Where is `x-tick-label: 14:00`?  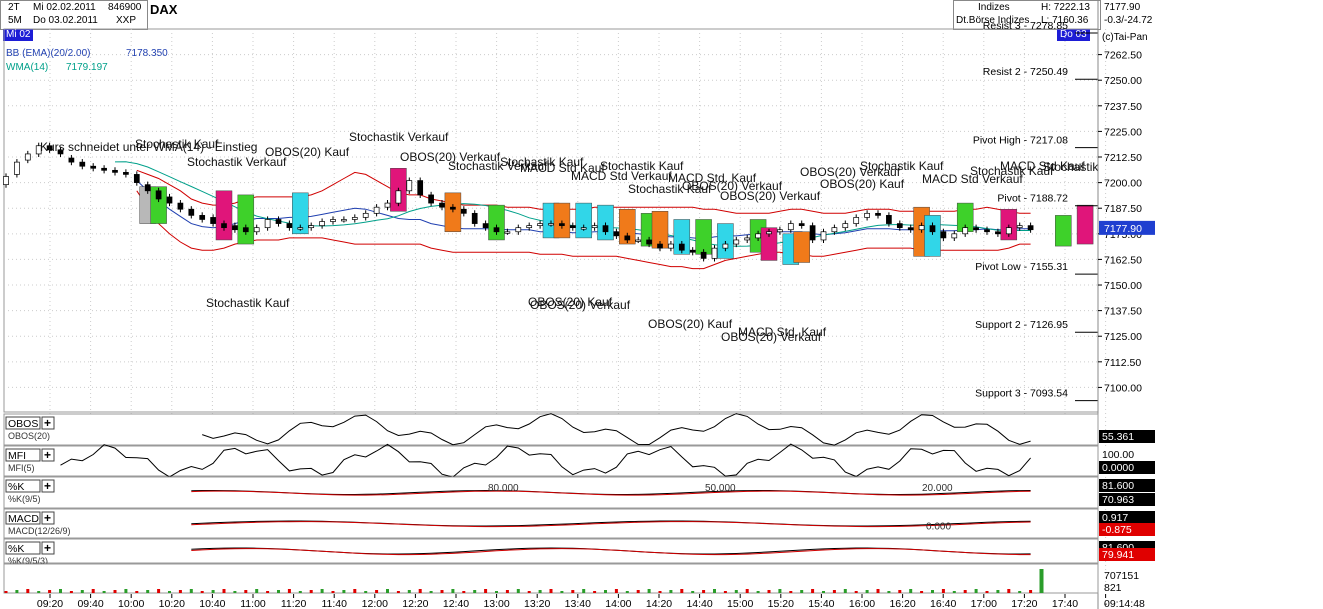 x-tick-label: 14:00 is located at coordinates (618, 603).